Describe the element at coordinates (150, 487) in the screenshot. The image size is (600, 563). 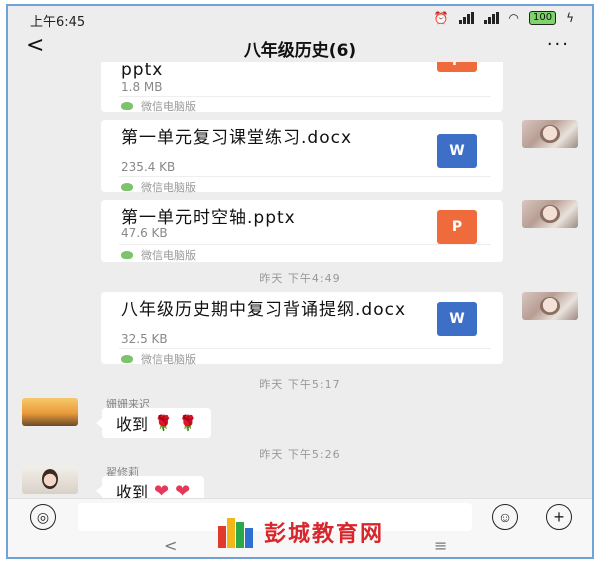
I see `text-message: 收到 ❤ ❤` at that location.